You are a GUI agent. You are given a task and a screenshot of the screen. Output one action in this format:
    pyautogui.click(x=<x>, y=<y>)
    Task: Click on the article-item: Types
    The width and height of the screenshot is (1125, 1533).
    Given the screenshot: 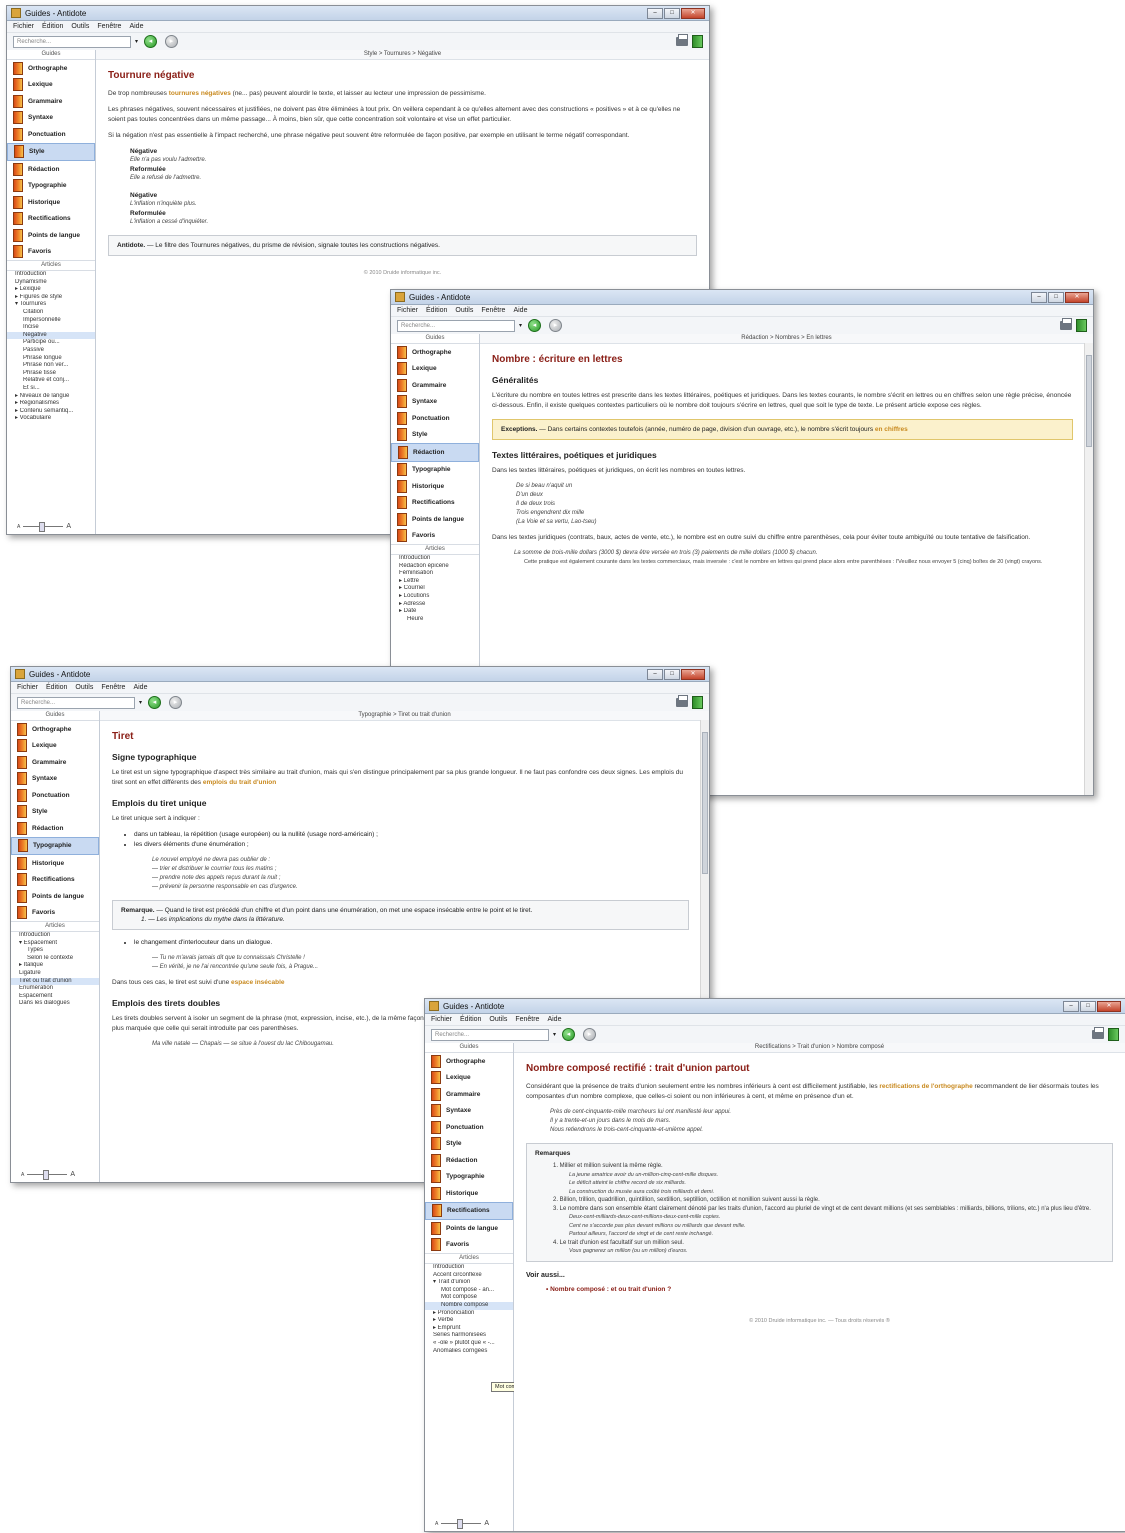 What is the action you would take?
    pyautogui.click(x=55, y=951)
    